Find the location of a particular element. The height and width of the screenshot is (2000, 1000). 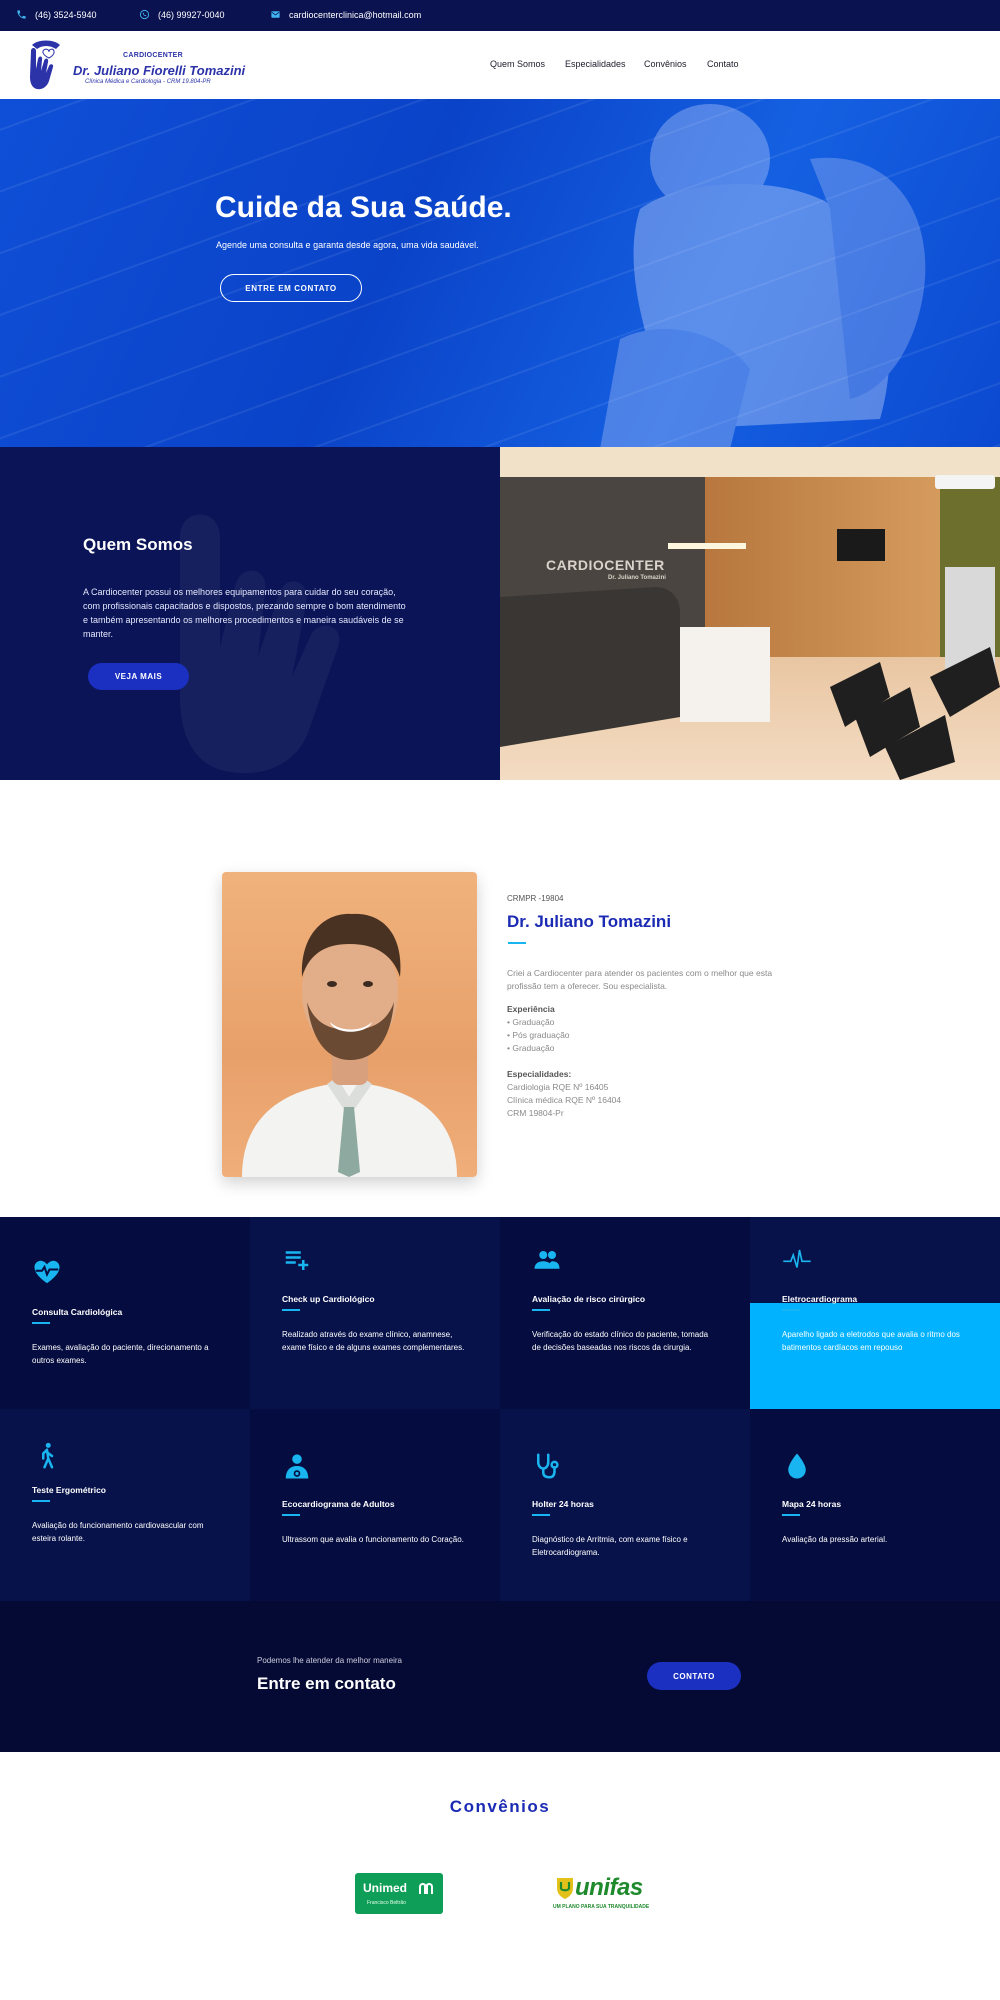

stethoscope-icon is located at coordinates (548, 1466).